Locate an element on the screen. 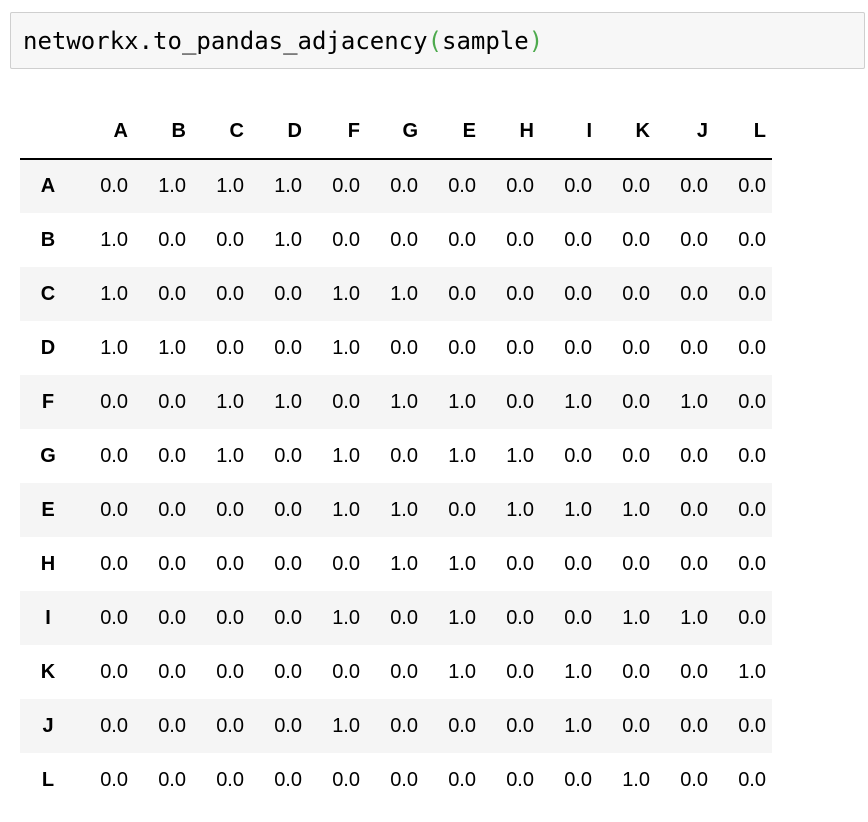 This screenshot has height=822, width=868. row-index-label: G is located at coordinates (48, 455).